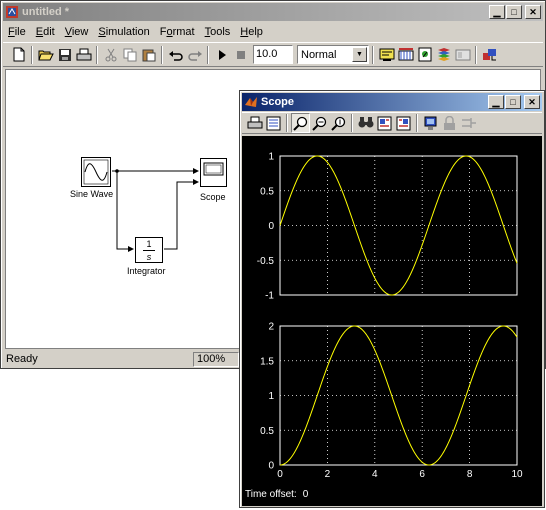 This screenshot has width=546, height=510. What do you see at coordinates (213, 169) in the screenshot?
I see `scope-display-icon` at bounding box center [213, 169].